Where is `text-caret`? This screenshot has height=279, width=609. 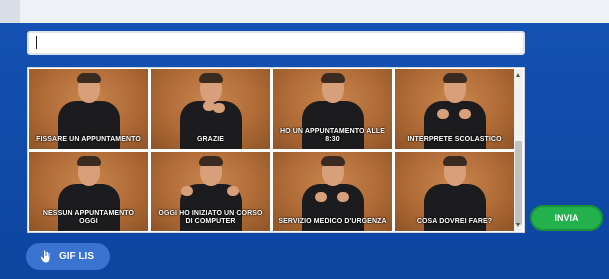
text-caret is located at coordinates (36, 42).